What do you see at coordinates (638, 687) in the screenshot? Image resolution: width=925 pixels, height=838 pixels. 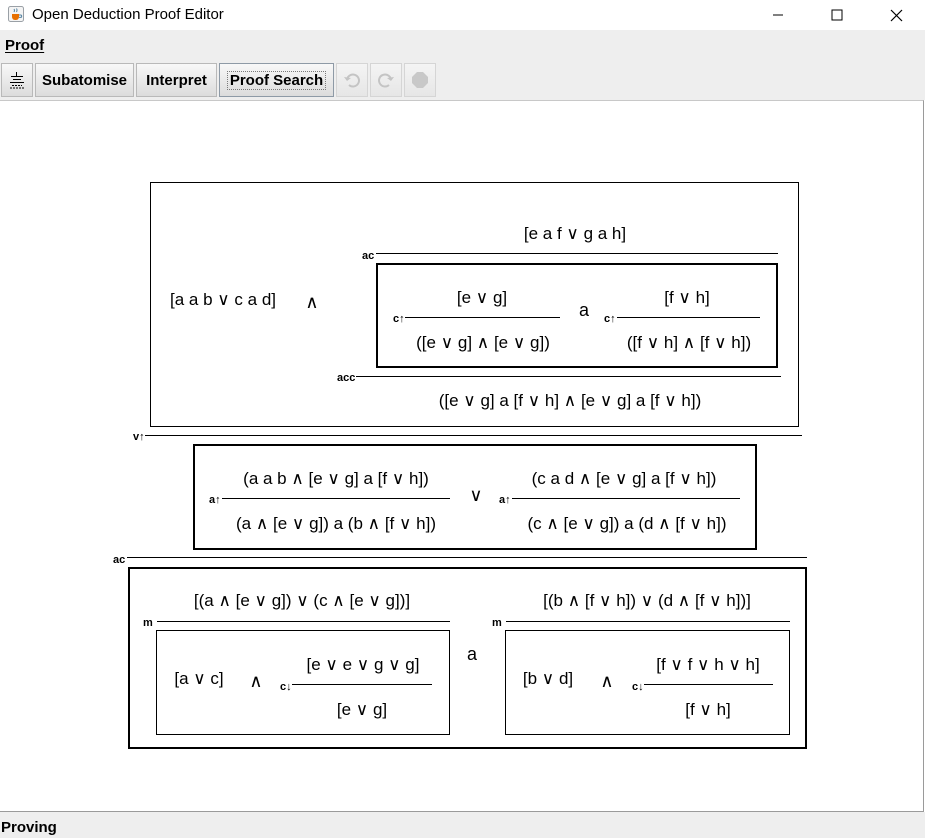 I see `rule-label-cd-right: c↓` at bounding box center [638, 687].